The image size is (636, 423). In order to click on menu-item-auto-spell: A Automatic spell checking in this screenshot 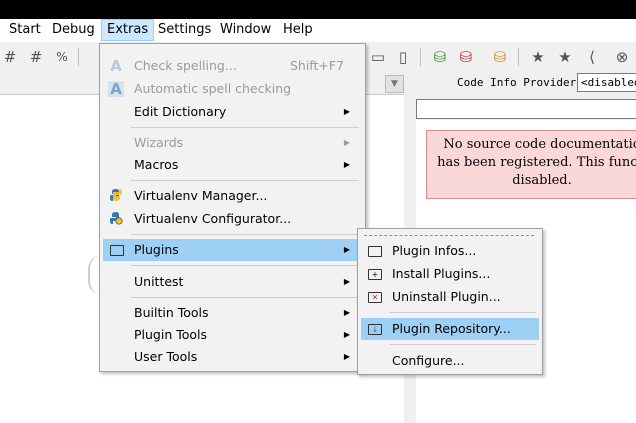, I will do `click(232, 89)`.